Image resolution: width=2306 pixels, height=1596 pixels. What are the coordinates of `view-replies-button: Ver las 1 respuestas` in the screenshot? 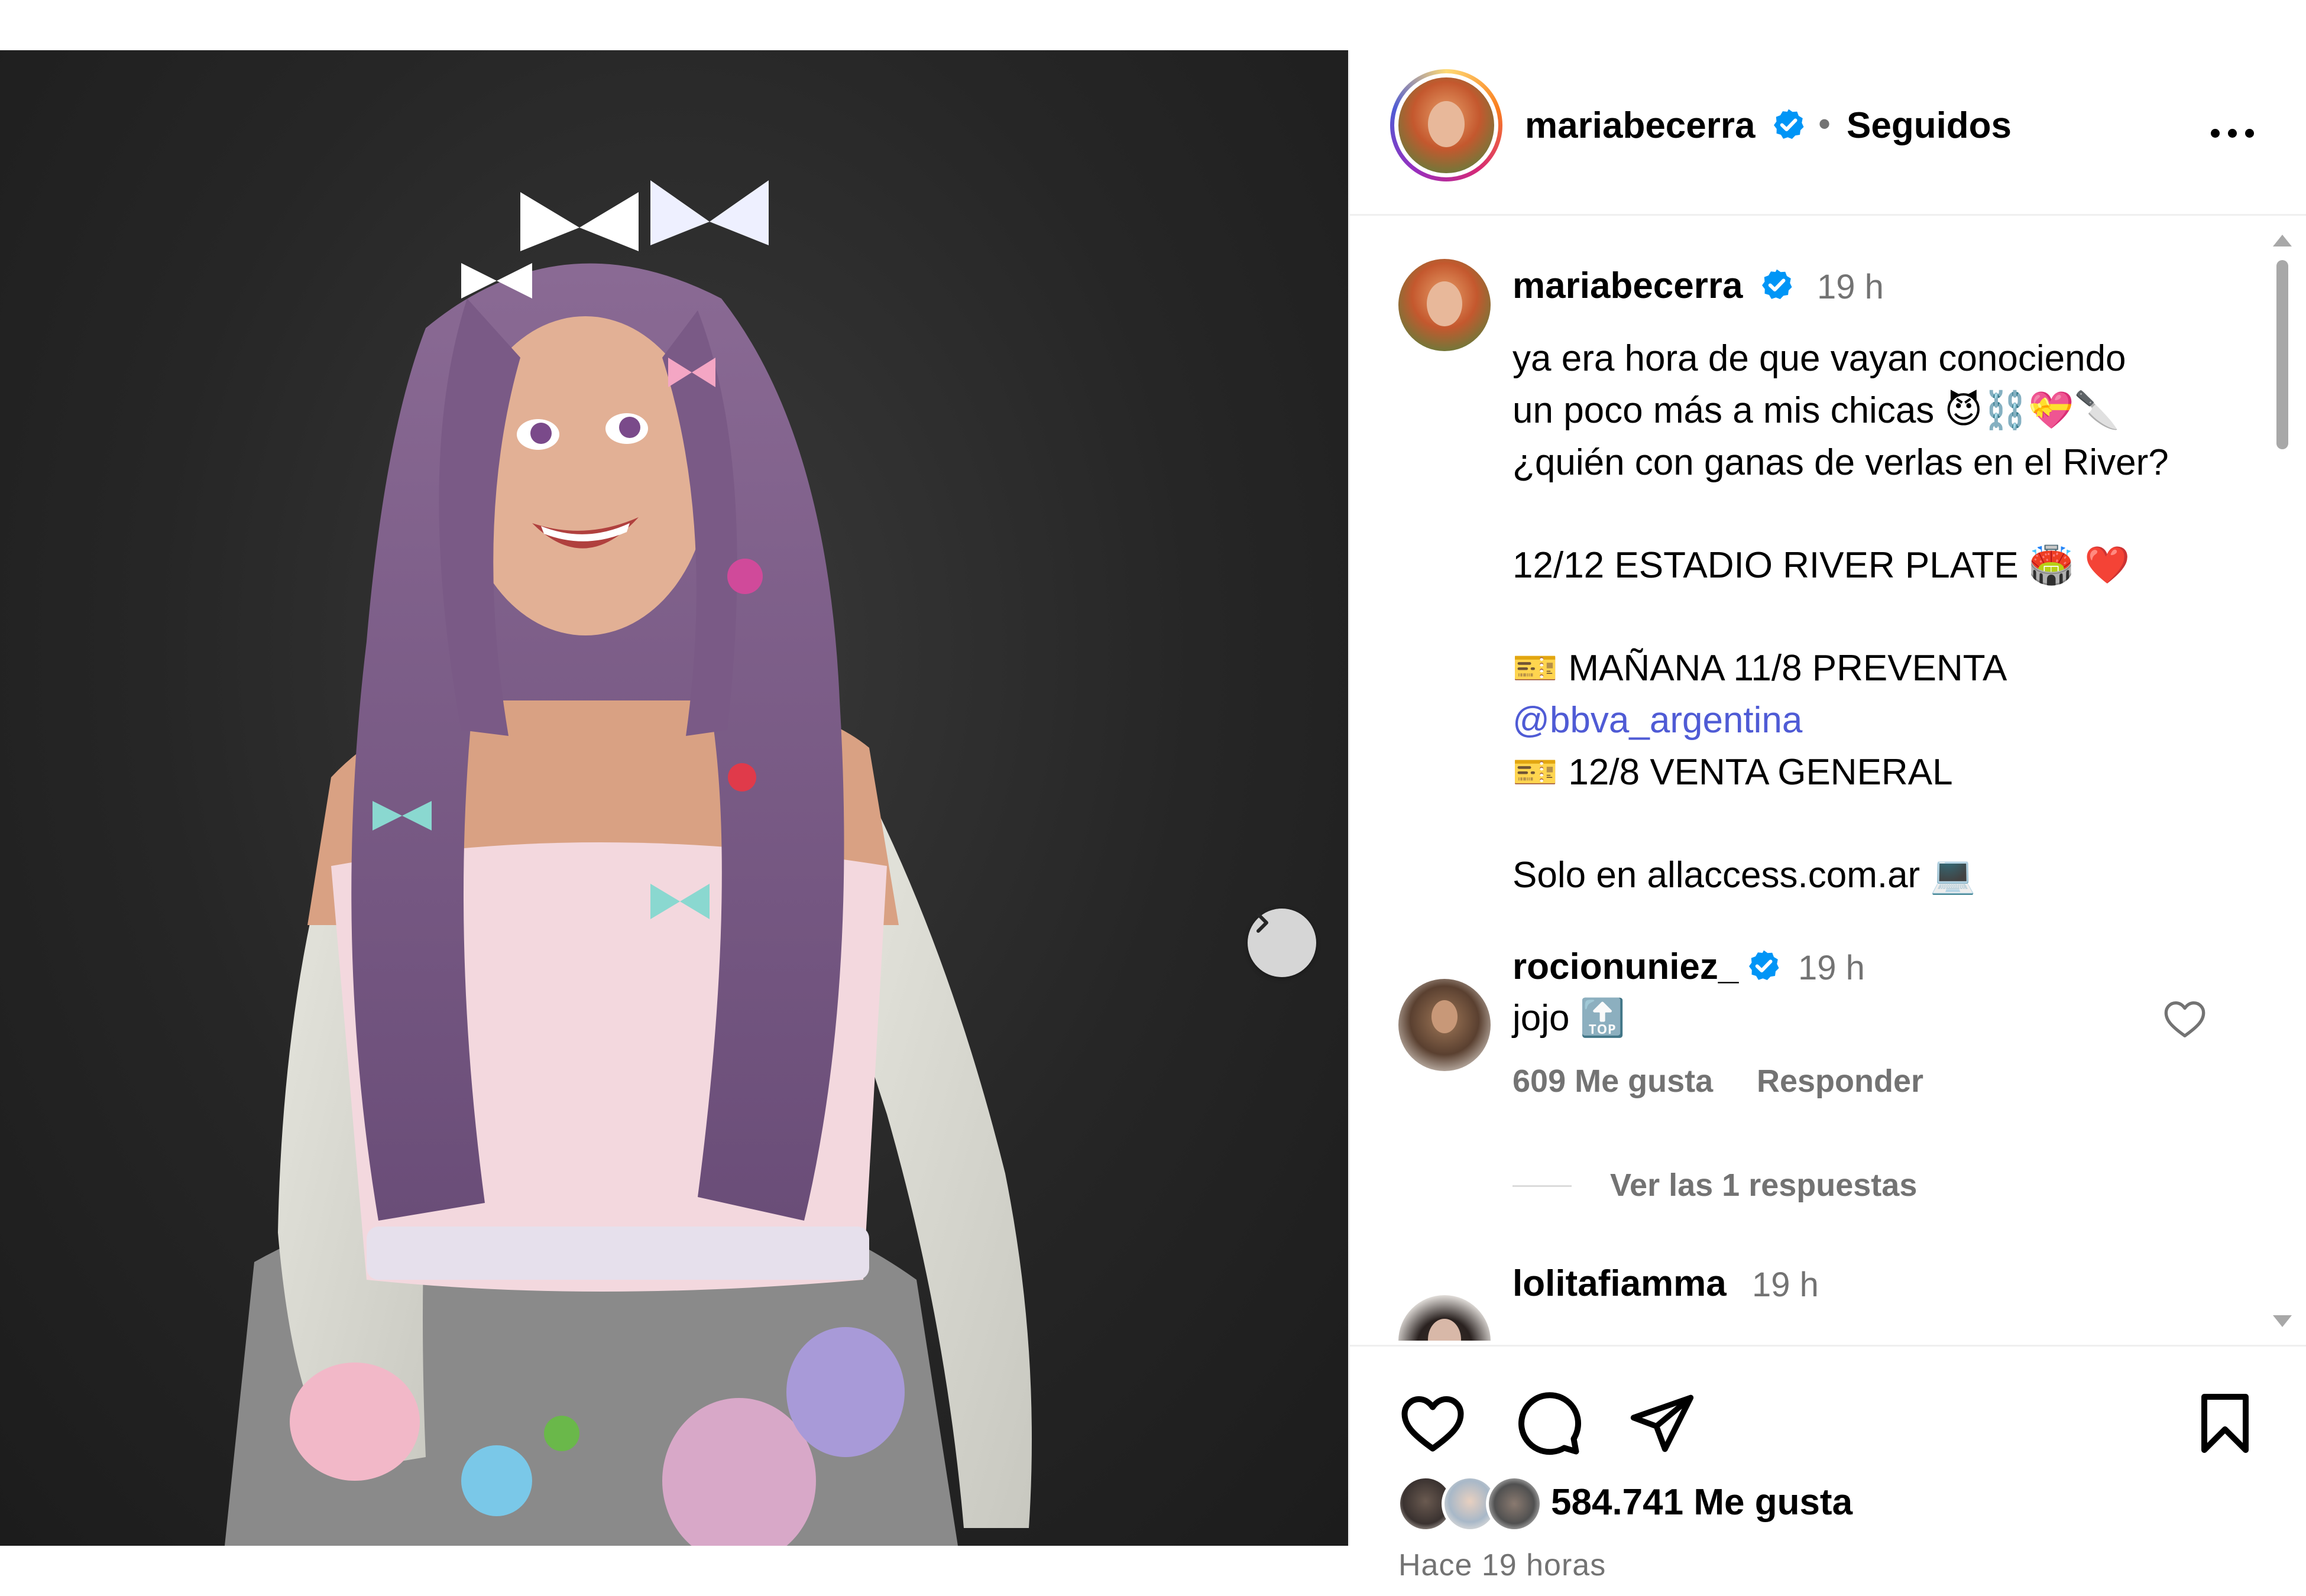 It's located at (1763, 1185).